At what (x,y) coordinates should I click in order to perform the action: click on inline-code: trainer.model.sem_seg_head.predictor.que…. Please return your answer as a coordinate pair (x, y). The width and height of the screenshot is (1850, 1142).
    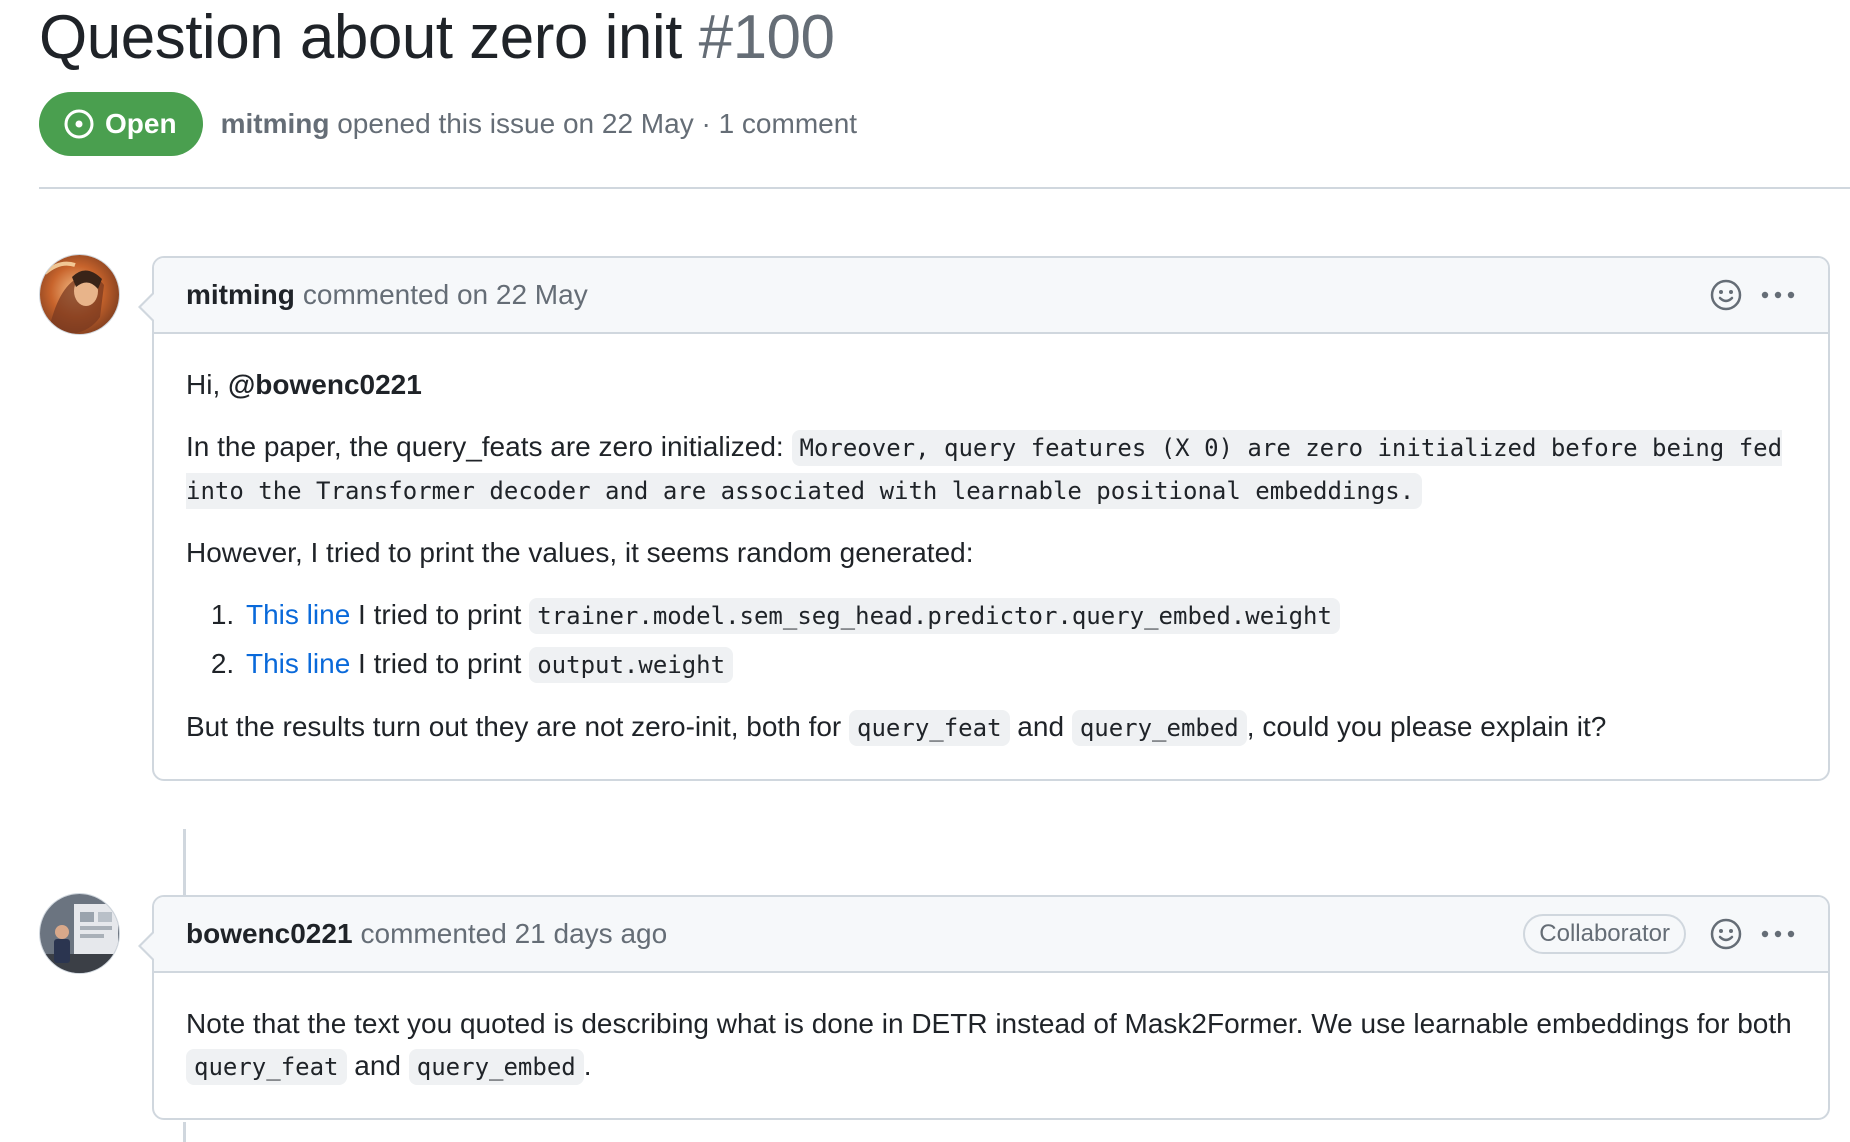
    Looking at the image, I should click on (934, 616).